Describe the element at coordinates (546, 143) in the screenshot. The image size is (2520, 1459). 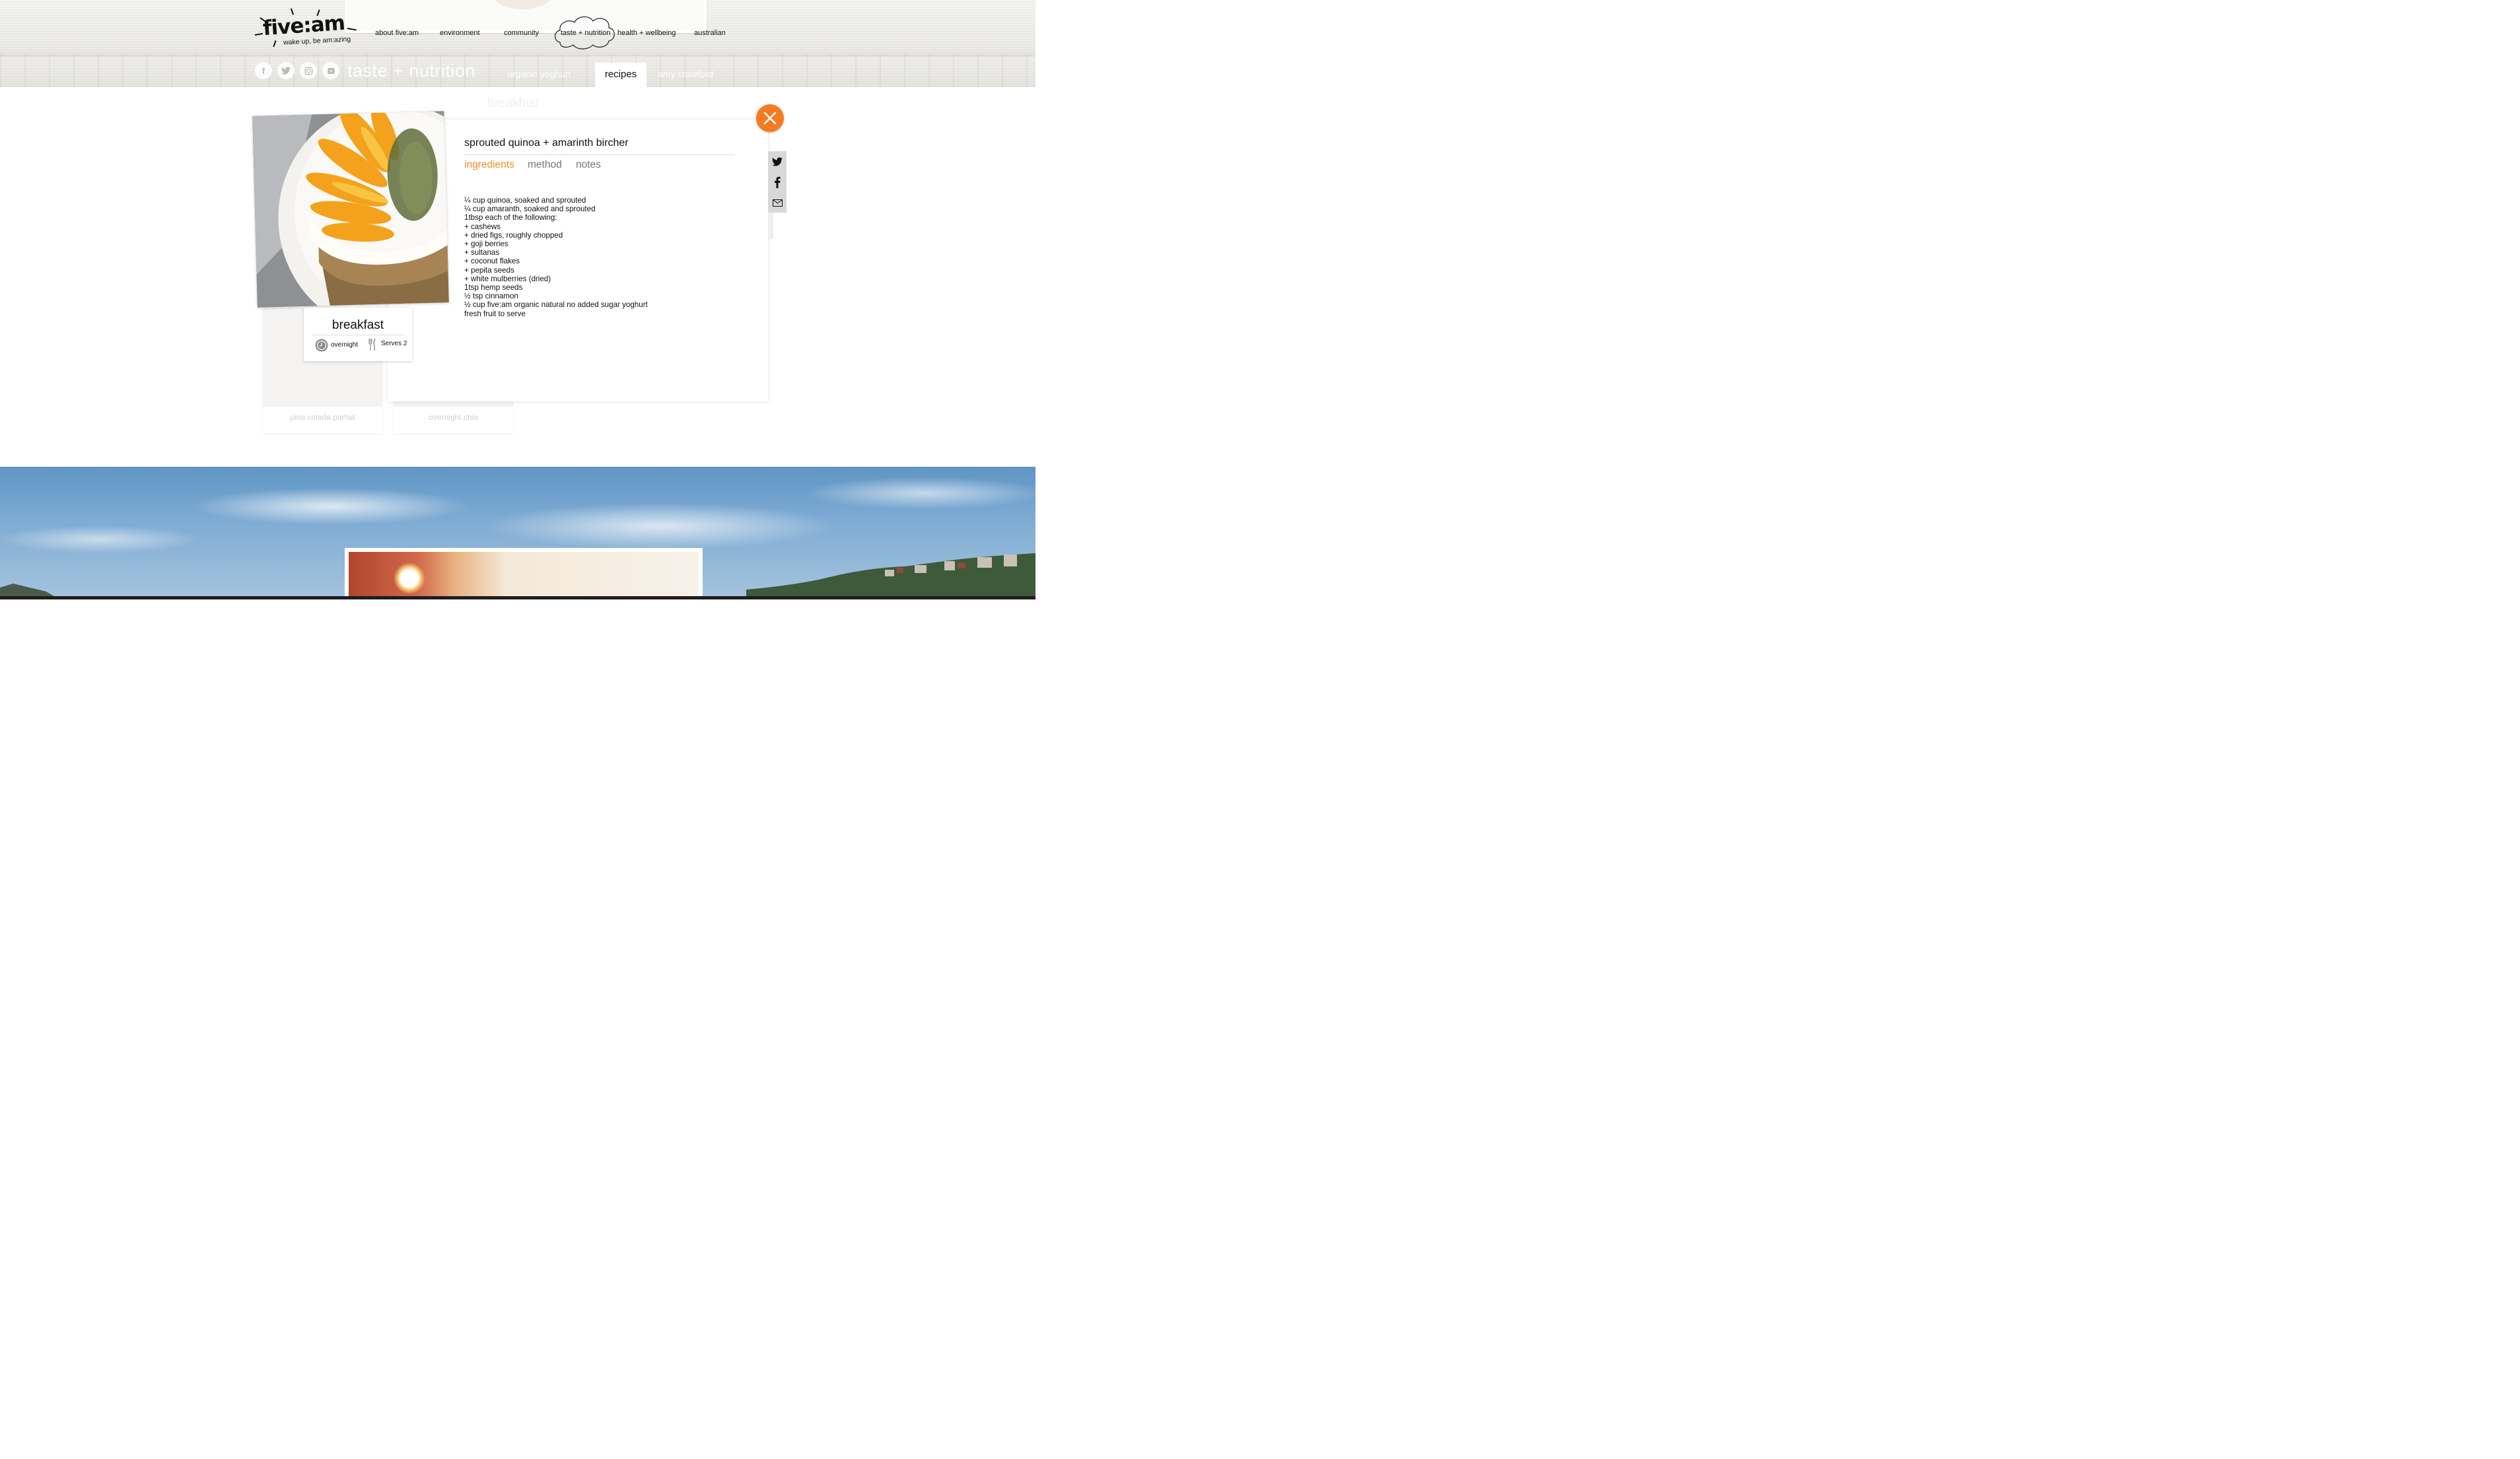
I see `recipe-title: sprouted quinoa + amarinth bircher` at that location.